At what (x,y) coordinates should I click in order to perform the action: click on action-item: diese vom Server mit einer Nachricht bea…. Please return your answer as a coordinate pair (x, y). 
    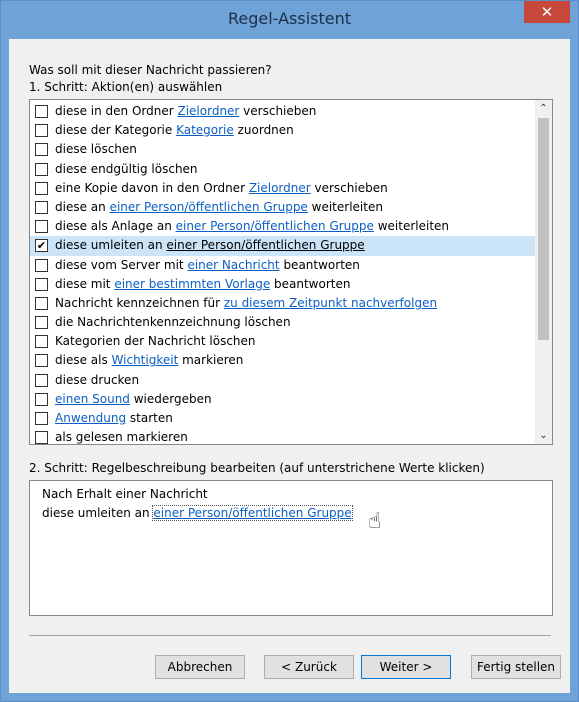
    Looking at the image, I should click on (283, 265).